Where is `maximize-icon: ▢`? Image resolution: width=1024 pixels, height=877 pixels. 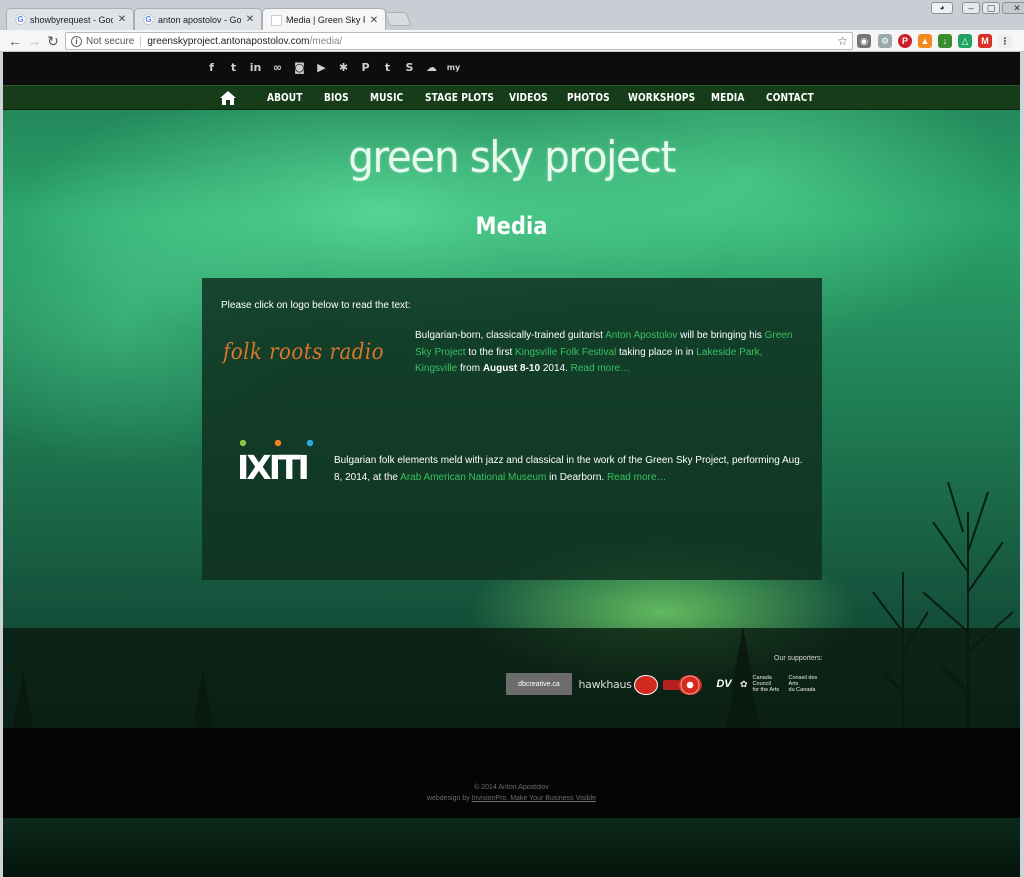 maximize-icon: ▢ is located at coordinates (991, 8).